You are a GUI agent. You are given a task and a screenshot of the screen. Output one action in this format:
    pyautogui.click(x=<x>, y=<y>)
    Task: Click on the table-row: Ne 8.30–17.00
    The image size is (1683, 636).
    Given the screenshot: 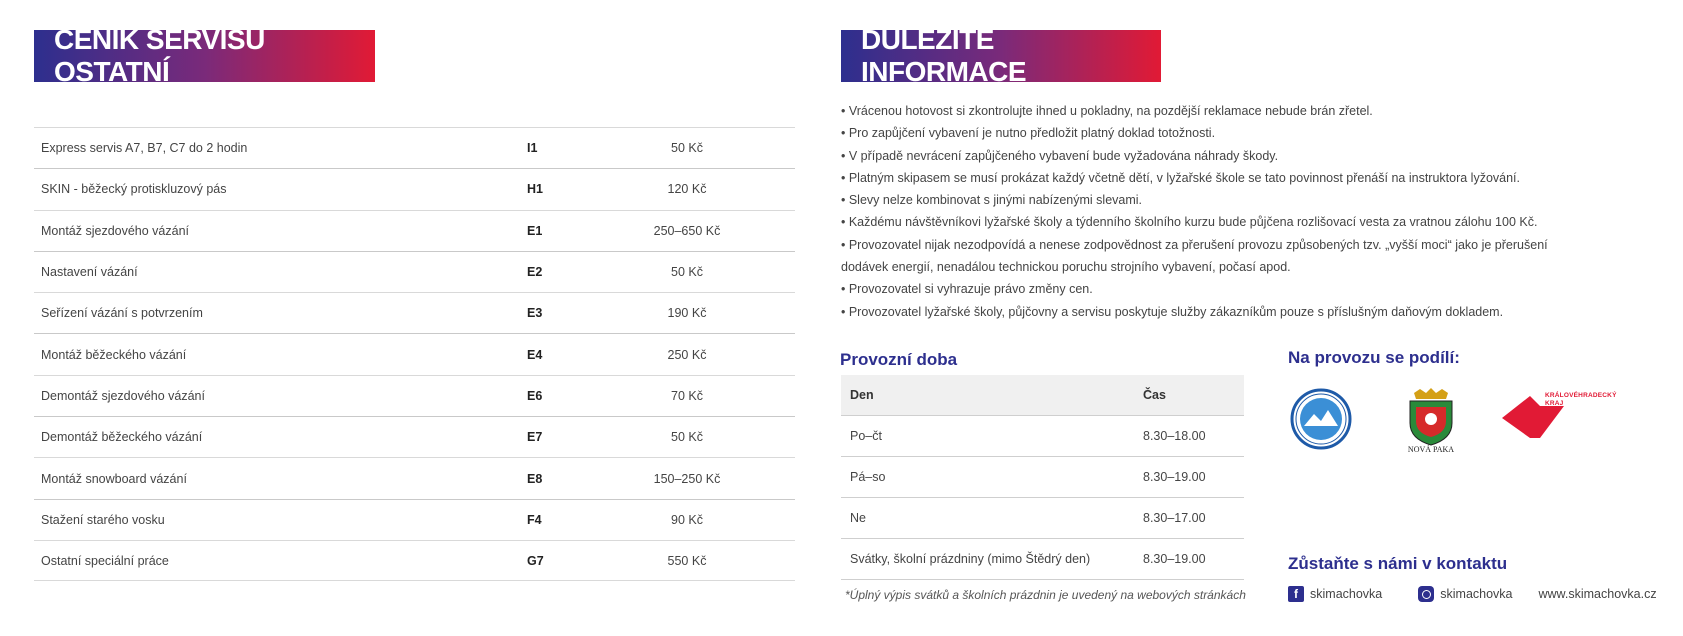 What is the action you would take?
    pyautogui.click(x=1042, y=518)
    